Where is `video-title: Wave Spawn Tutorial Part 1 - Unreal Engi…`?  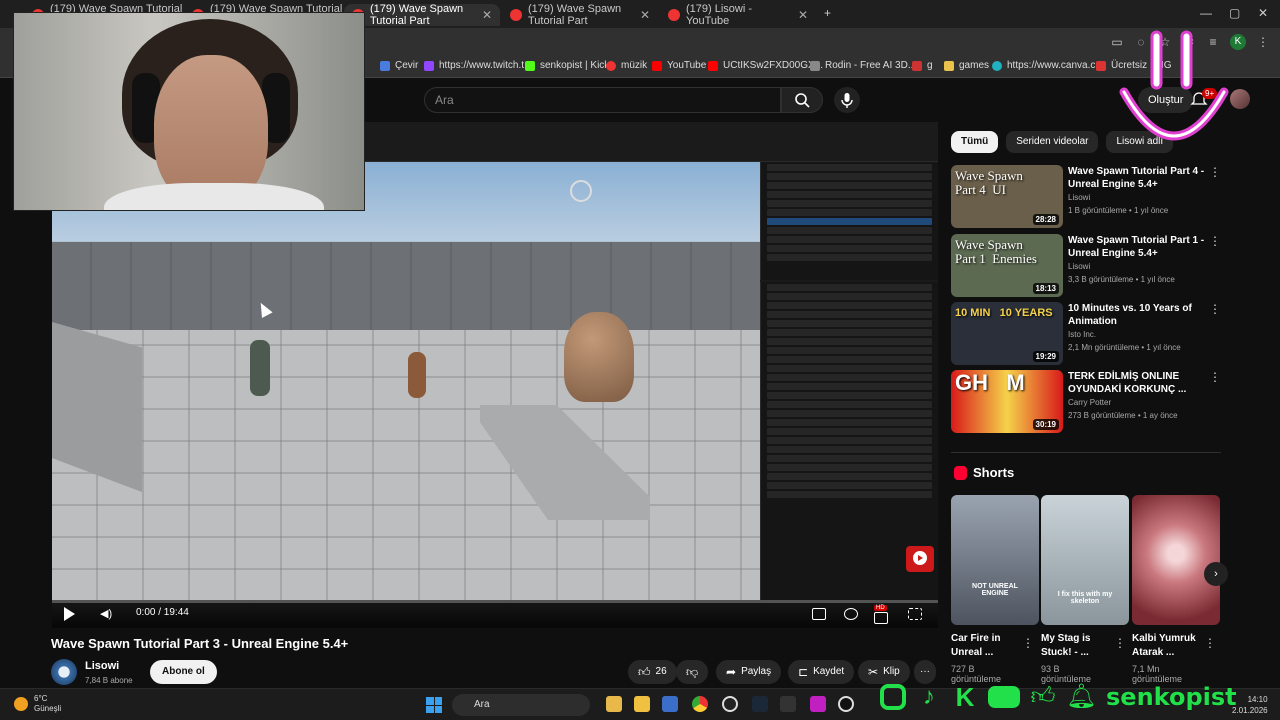
video-title: Wave Spawn Tutorial Part 1 - Unreal Engi… is located at coordinates (1138, 247).